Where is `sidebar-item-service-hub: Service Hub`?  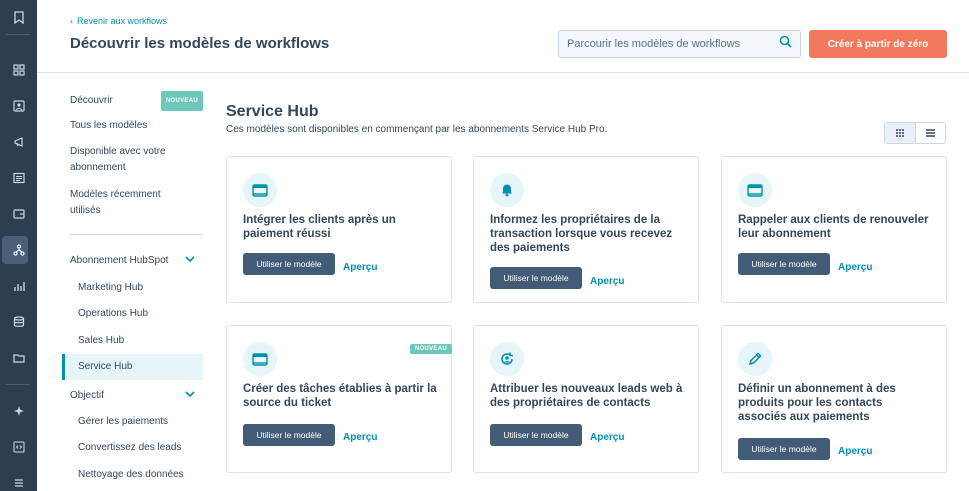
sidebar-item-service-hub: Service Hub is located at coordinates (105, 366).